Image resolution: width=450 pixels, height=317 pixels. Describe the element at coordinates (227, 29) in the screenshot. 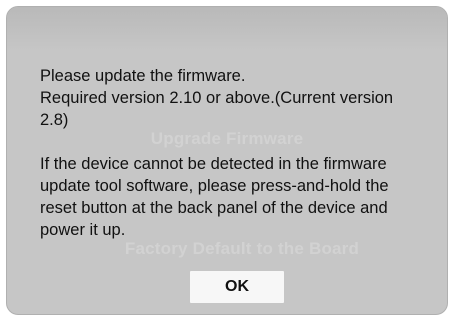

I see `window-header-shade` at that location.